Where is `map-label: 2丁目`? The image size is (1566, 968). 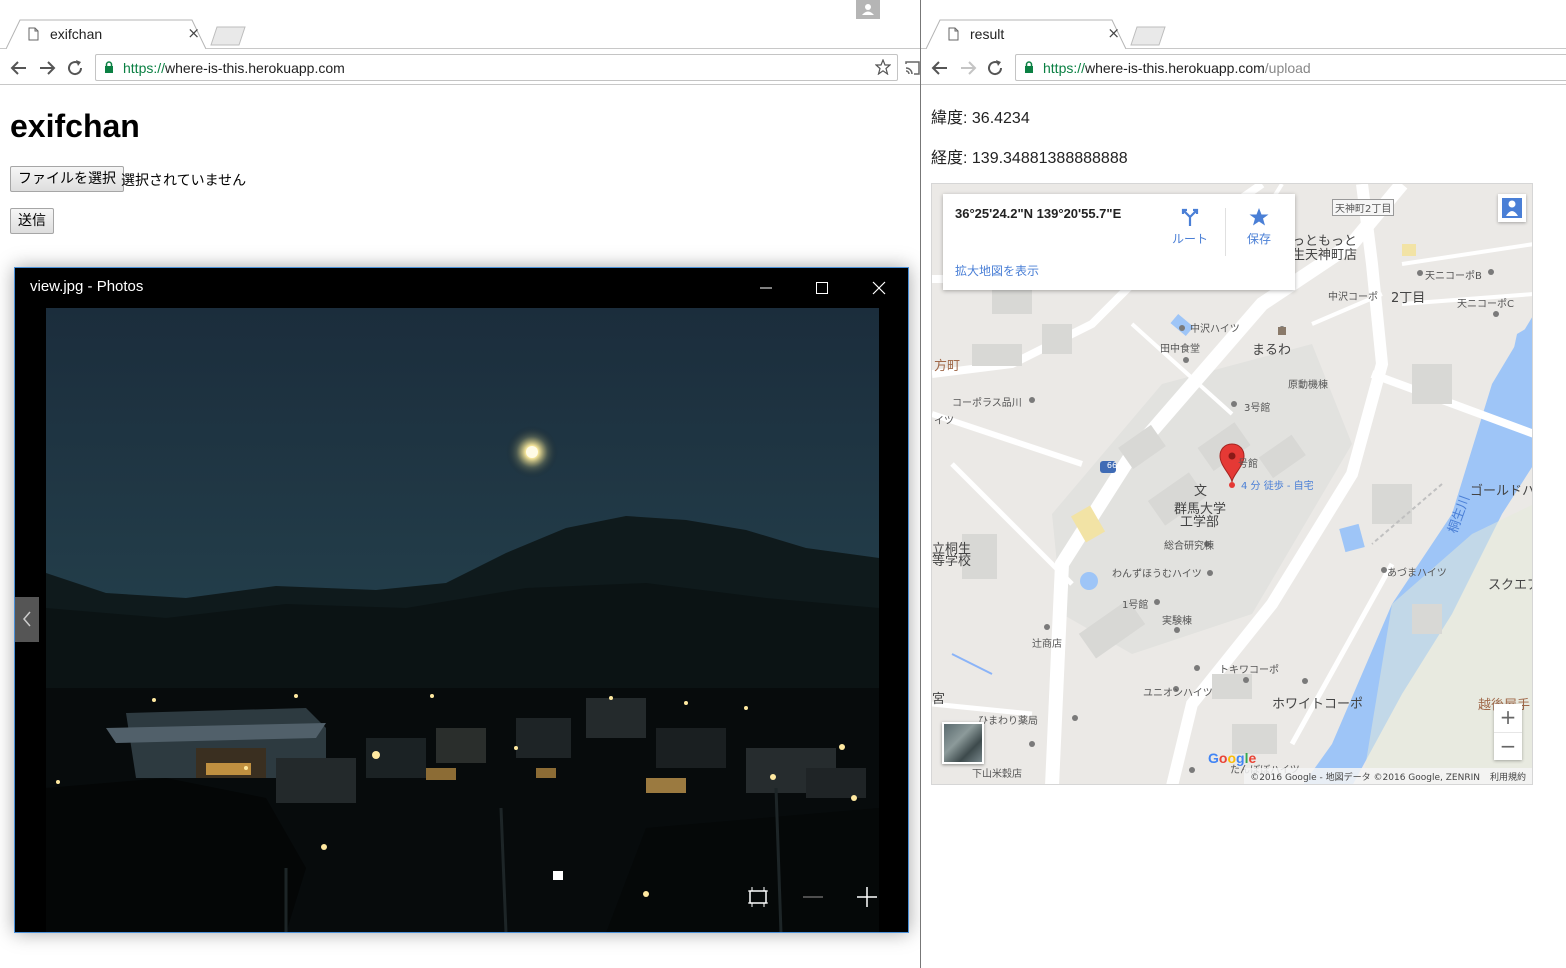 map-label: 2丁目 is located at coordinates (1408, 298).